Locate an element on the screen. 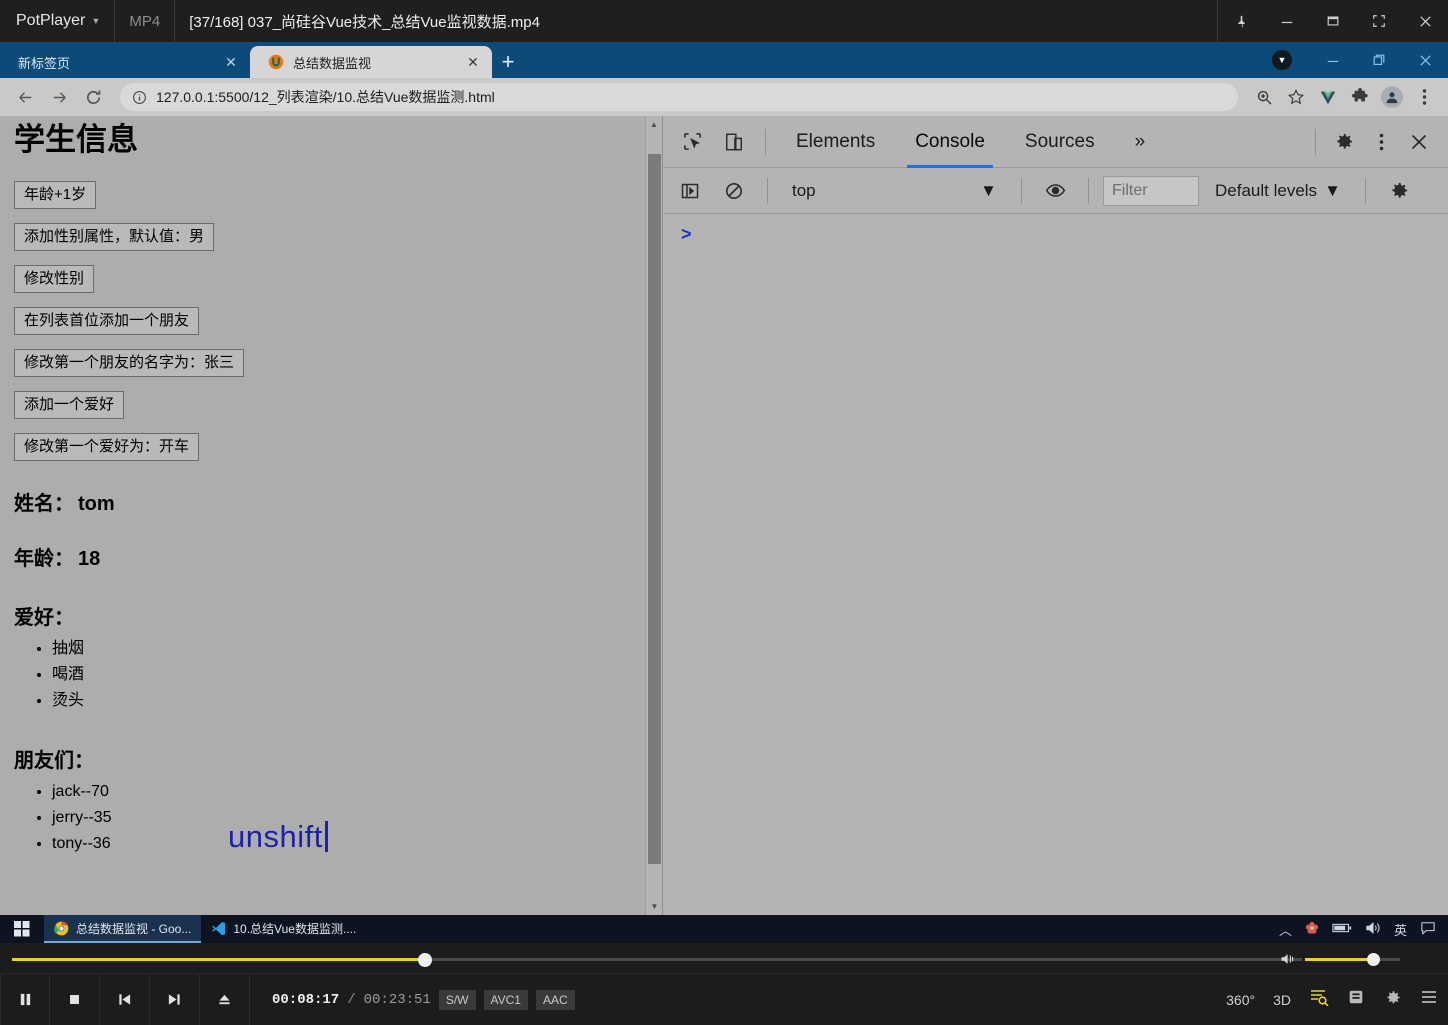 This screenshot has width=1448, height=1025. chevron-up-icon: ︿ is located at coordinates (1285, 929).